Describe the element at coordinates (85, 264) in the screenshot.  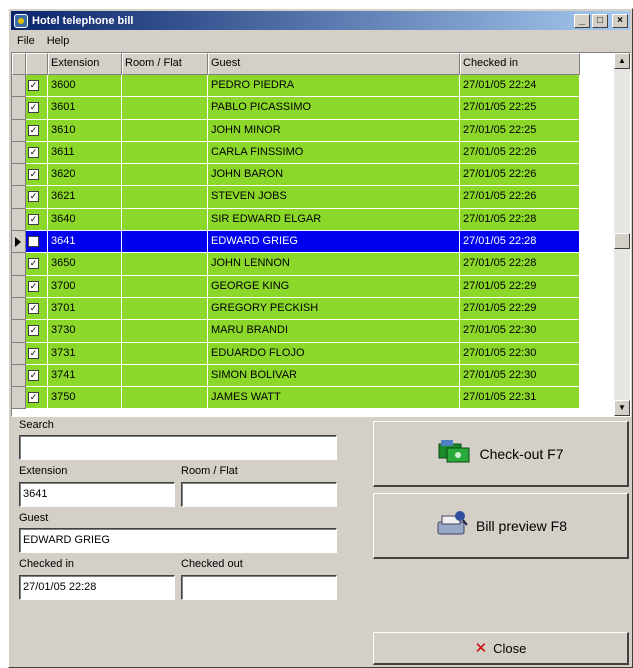
I see `cell-extension: 3650` at that location.